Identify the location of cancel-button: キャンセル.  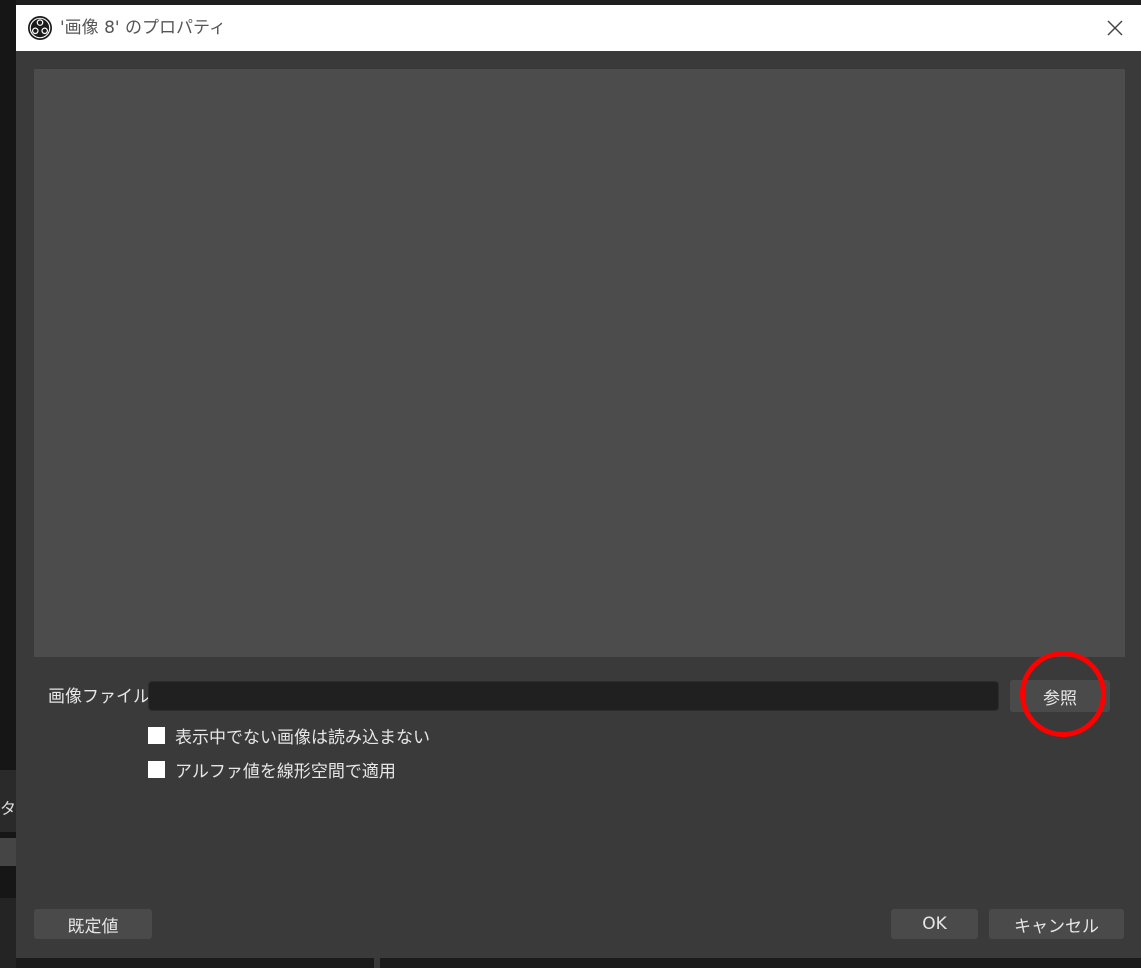
(1056, 924).